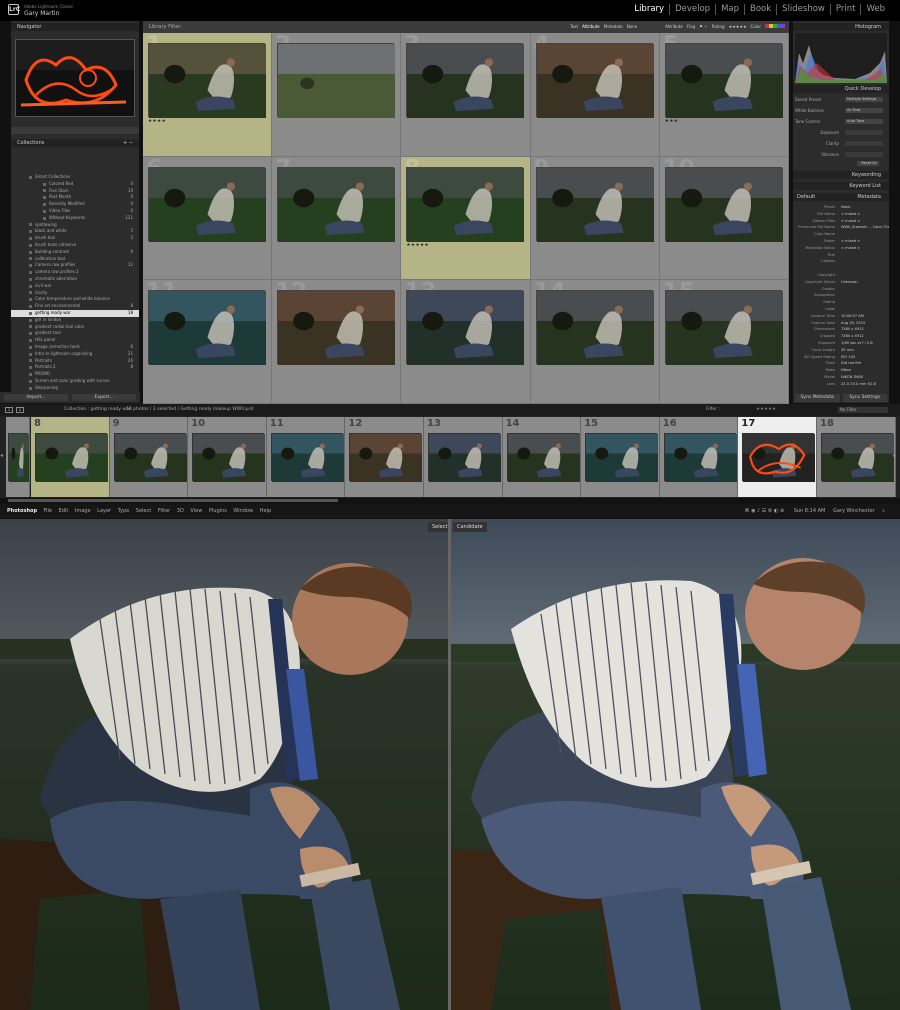 The height and width of the screenshot is (1010, 900). What do you see at coordinates (20, 410) in the screenshot?
I see `page-2-button: 2` at bounding box center [20, 410].